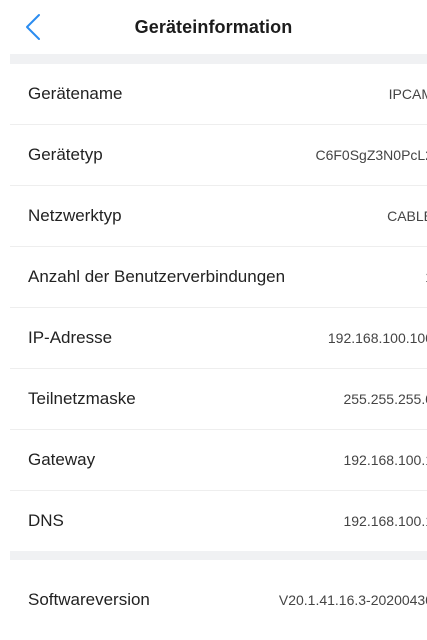 The height and width of the screenshot is (640, 427). What do you see at coordinates (65, 154) in the screenshot?
I see `device-type-label: Gerätetyp` at bounding box center [65, 154].